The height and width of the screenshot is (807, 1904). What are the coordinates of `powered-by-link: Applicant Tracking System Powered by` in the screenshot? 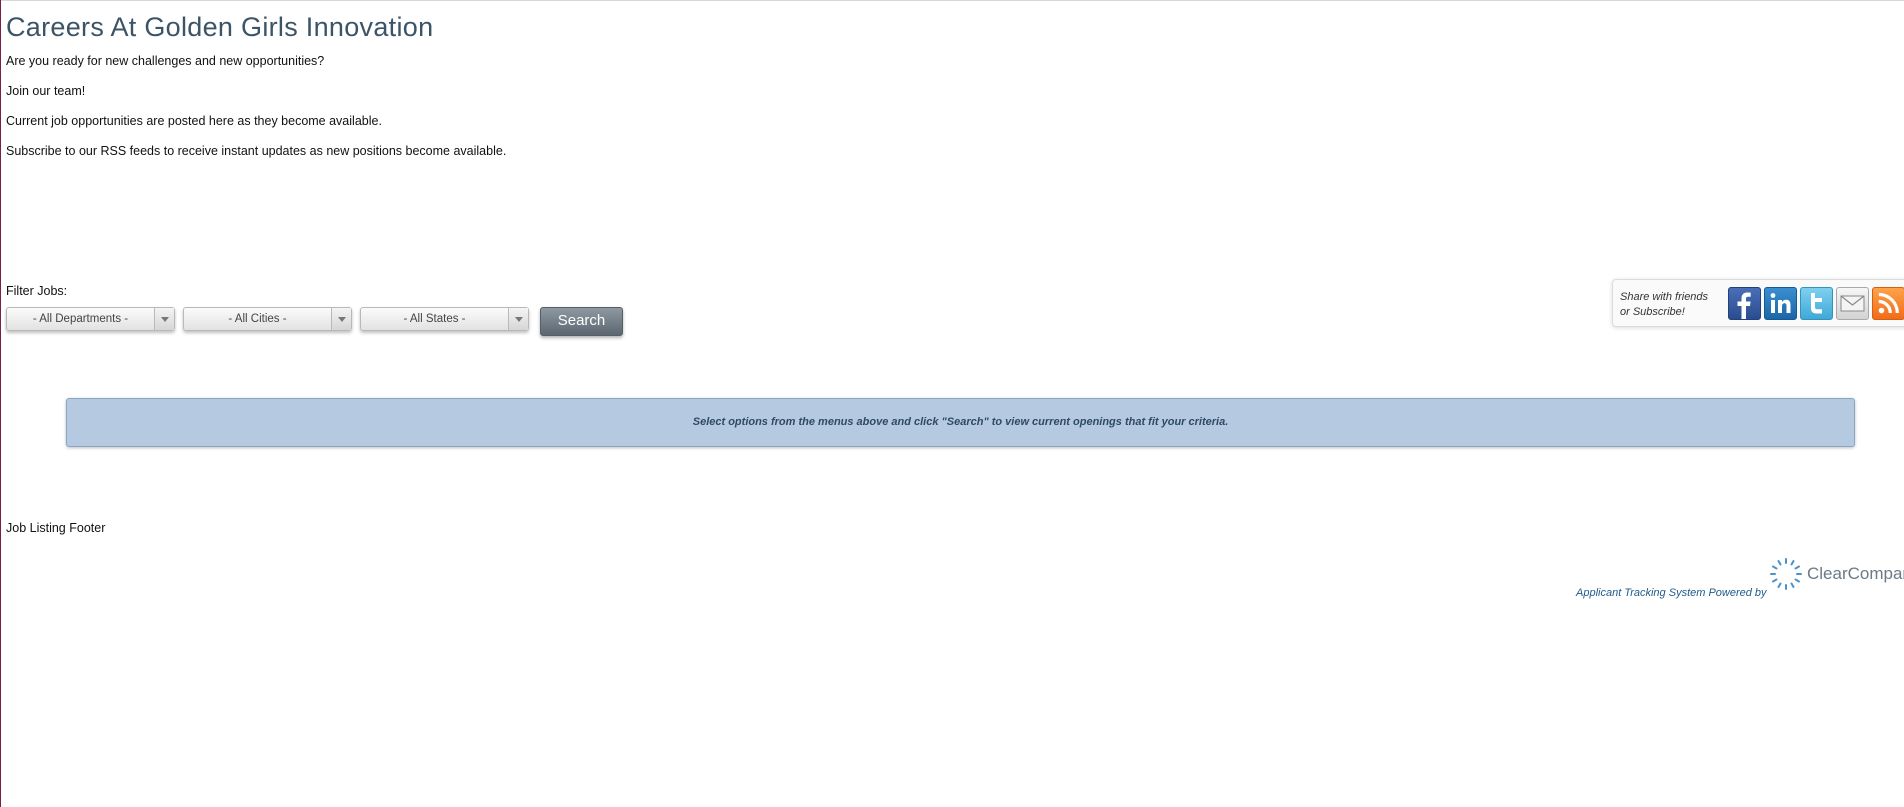 It's located at (1671, 593).